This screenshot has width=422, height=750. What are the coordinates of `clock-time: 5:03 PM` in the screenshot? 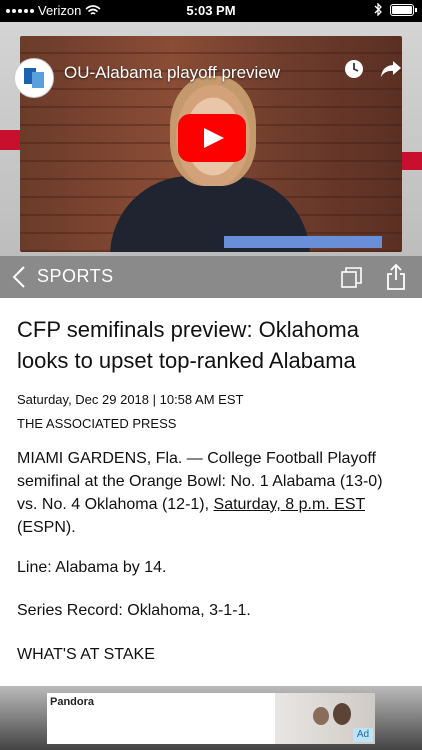 It's located at (211, 10).